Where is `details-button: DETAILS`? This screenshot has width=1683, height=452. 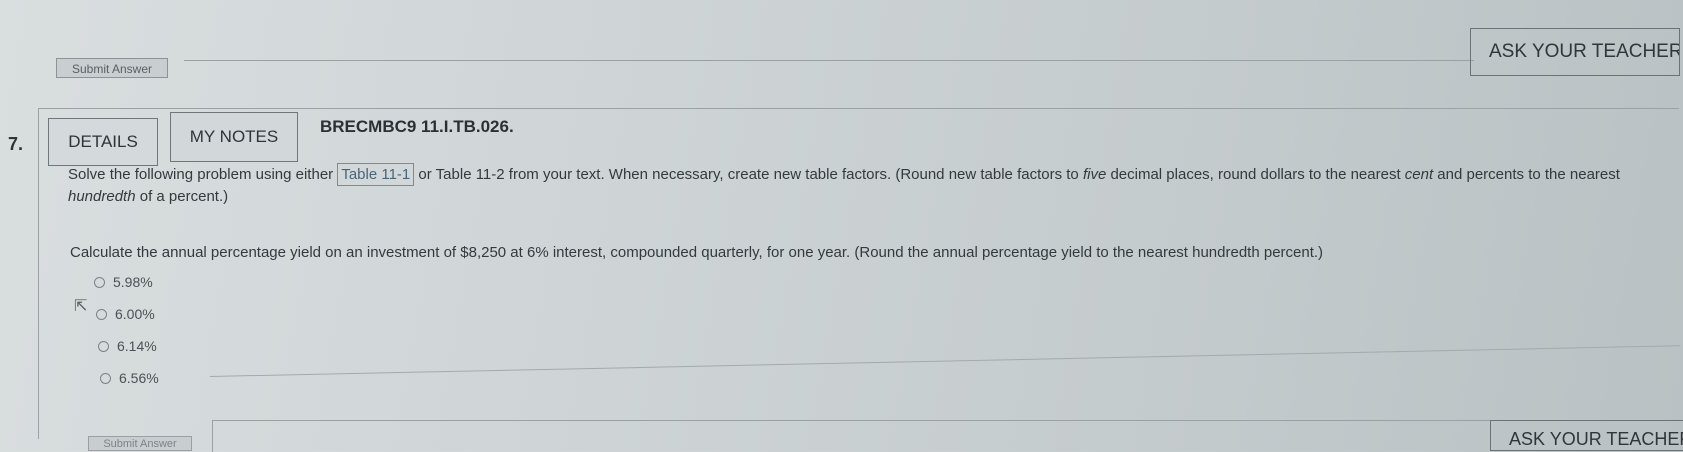 details-button: DETAILS is located at coordinates (103, 142).